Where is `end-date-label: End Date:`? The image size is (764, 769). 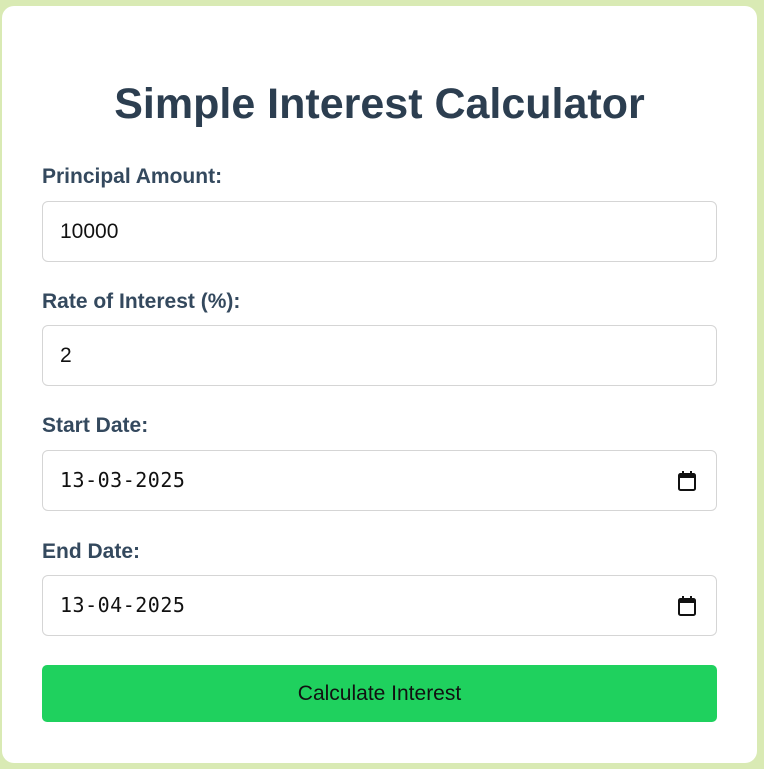 end-date-label: End Date: is located at coordinates (91, 551).